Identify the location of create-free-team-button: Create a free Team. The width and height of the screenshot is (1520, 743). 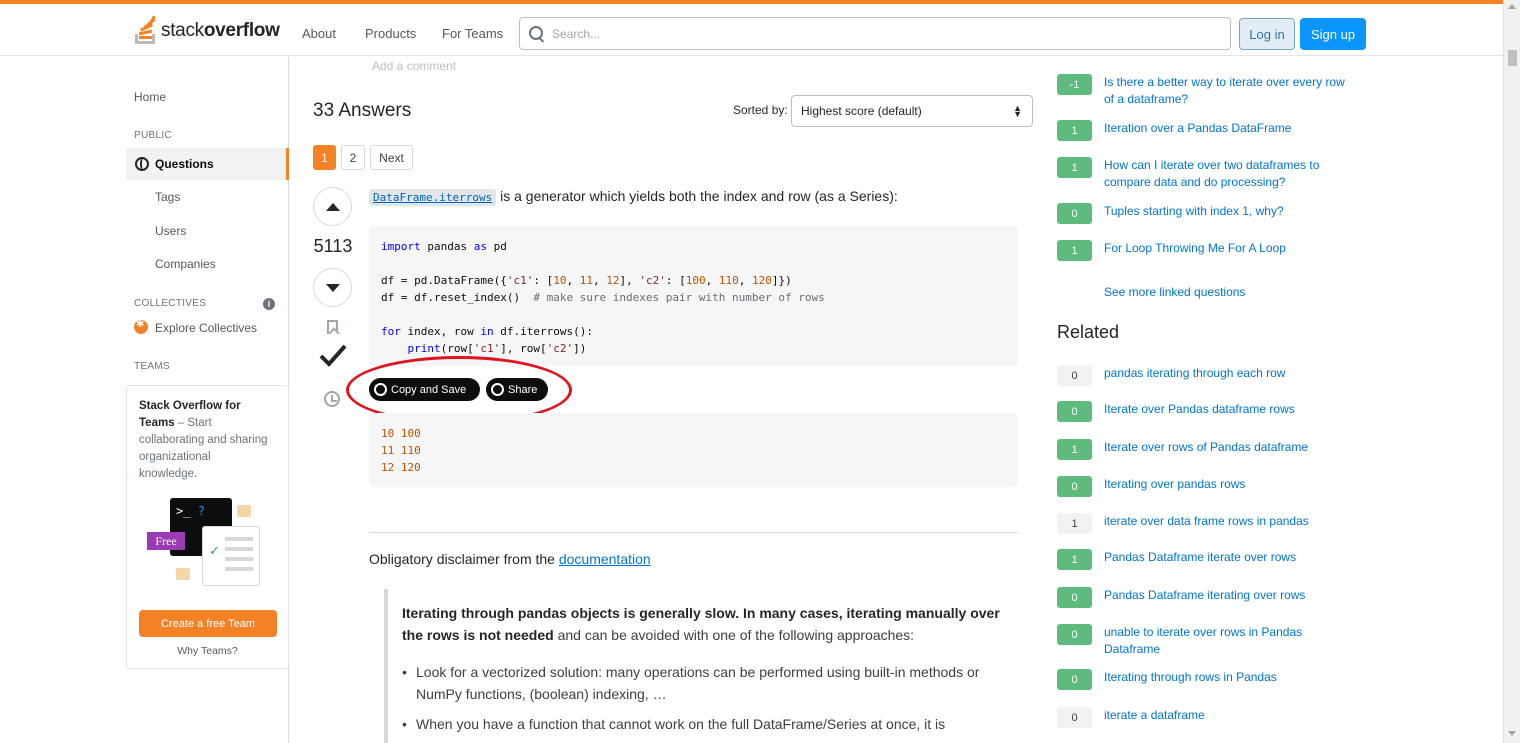
(208, 623).